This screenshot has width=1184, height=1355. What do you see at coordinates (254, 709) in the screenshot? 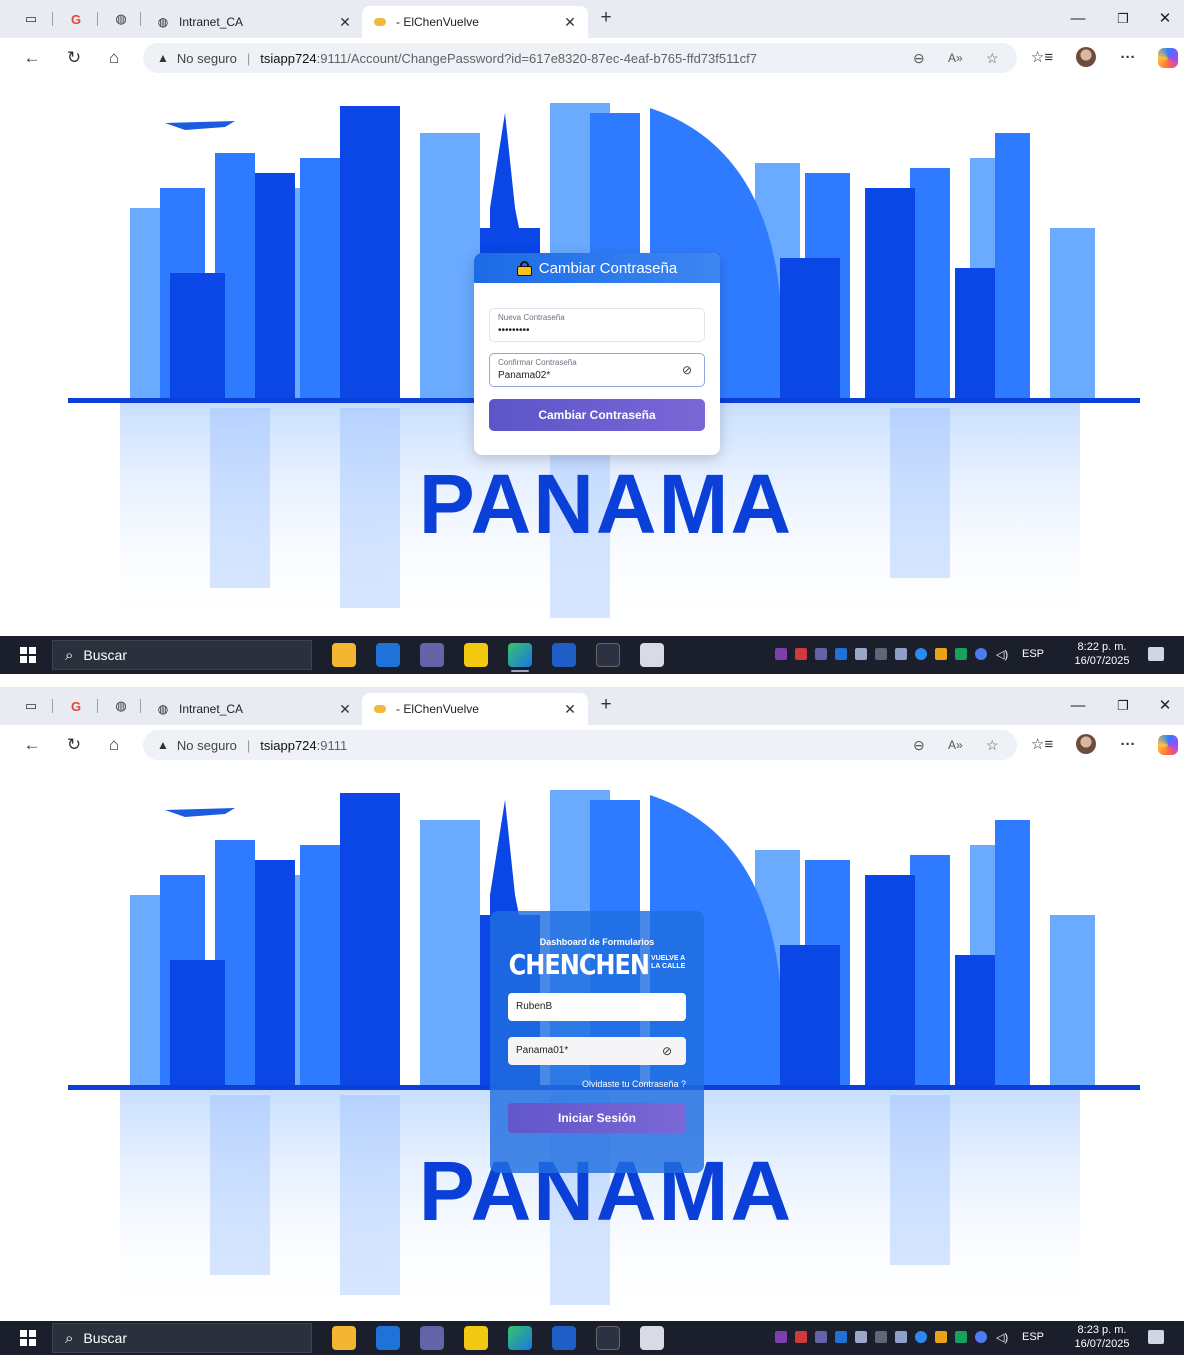
I see `tab-intranet: ◍ Intranet_CA ✕` at bounding box center [254, 709].